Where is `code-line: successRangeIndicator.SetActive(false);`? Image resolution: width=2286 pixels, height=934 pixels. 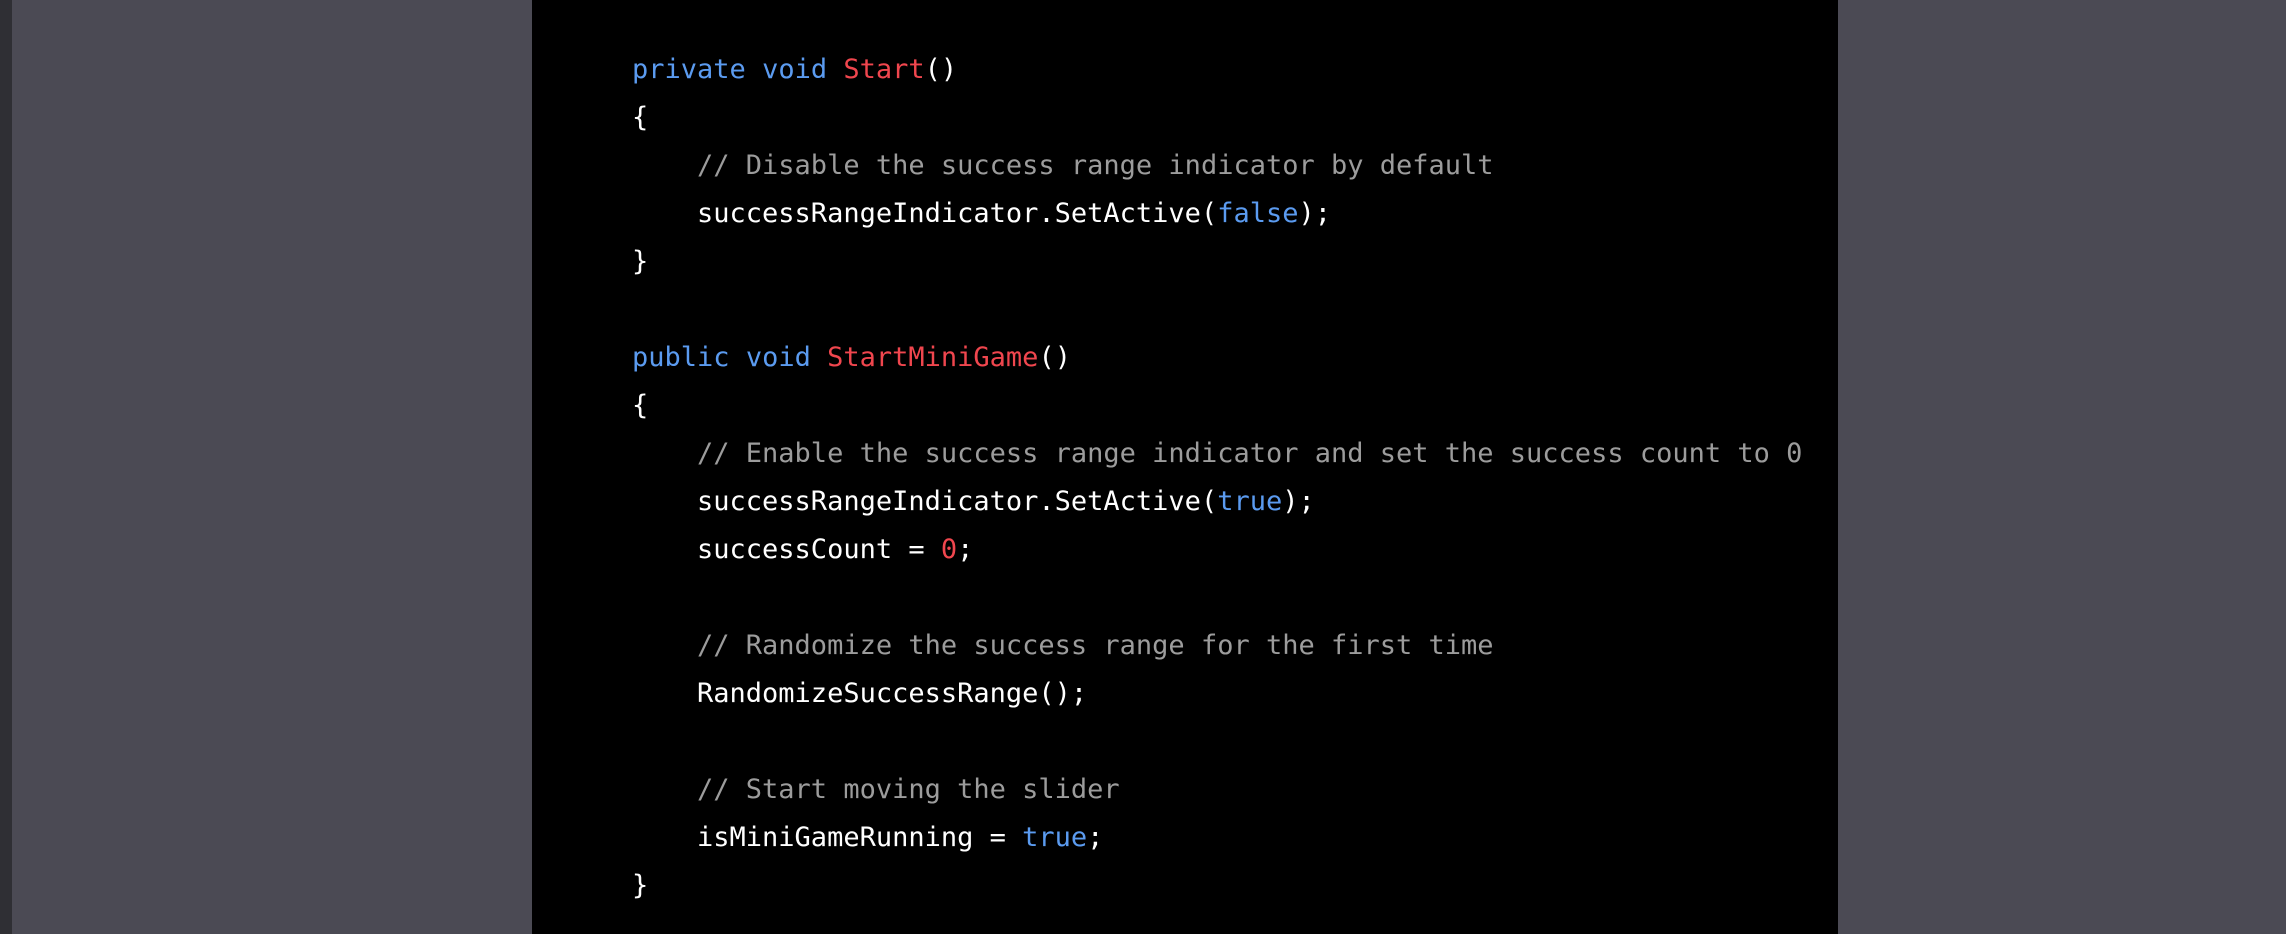
code-line: successRangeIndicator.SetActive(false); is located at coordinates (1232, 214).